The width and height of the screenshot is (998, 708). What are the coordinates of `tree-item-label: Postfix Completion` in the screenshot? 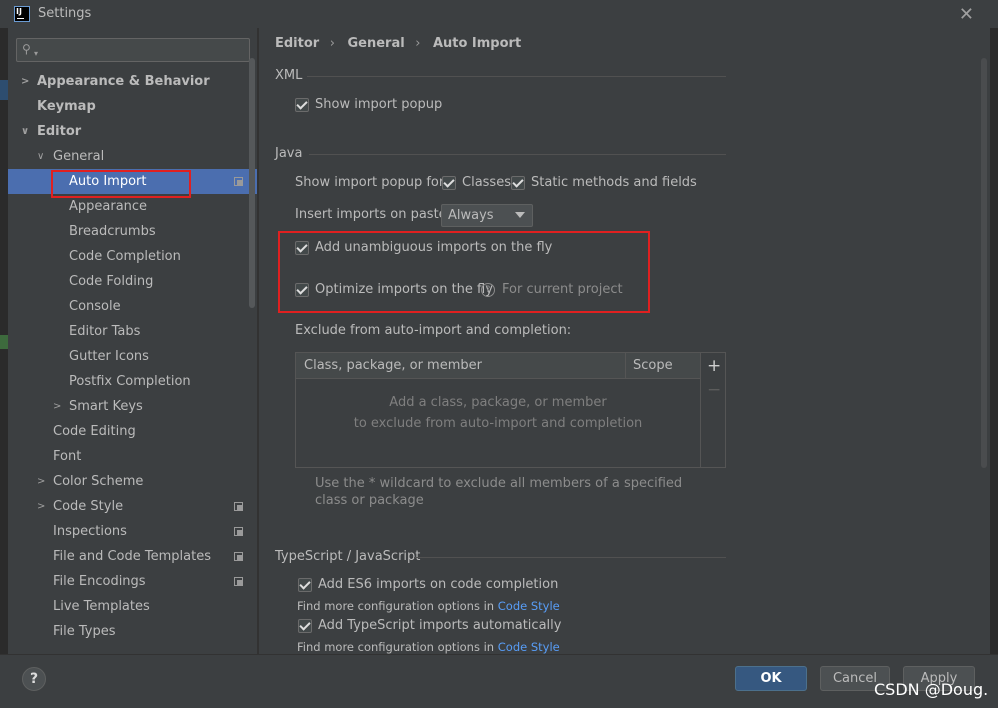 It's located at (130, 381).